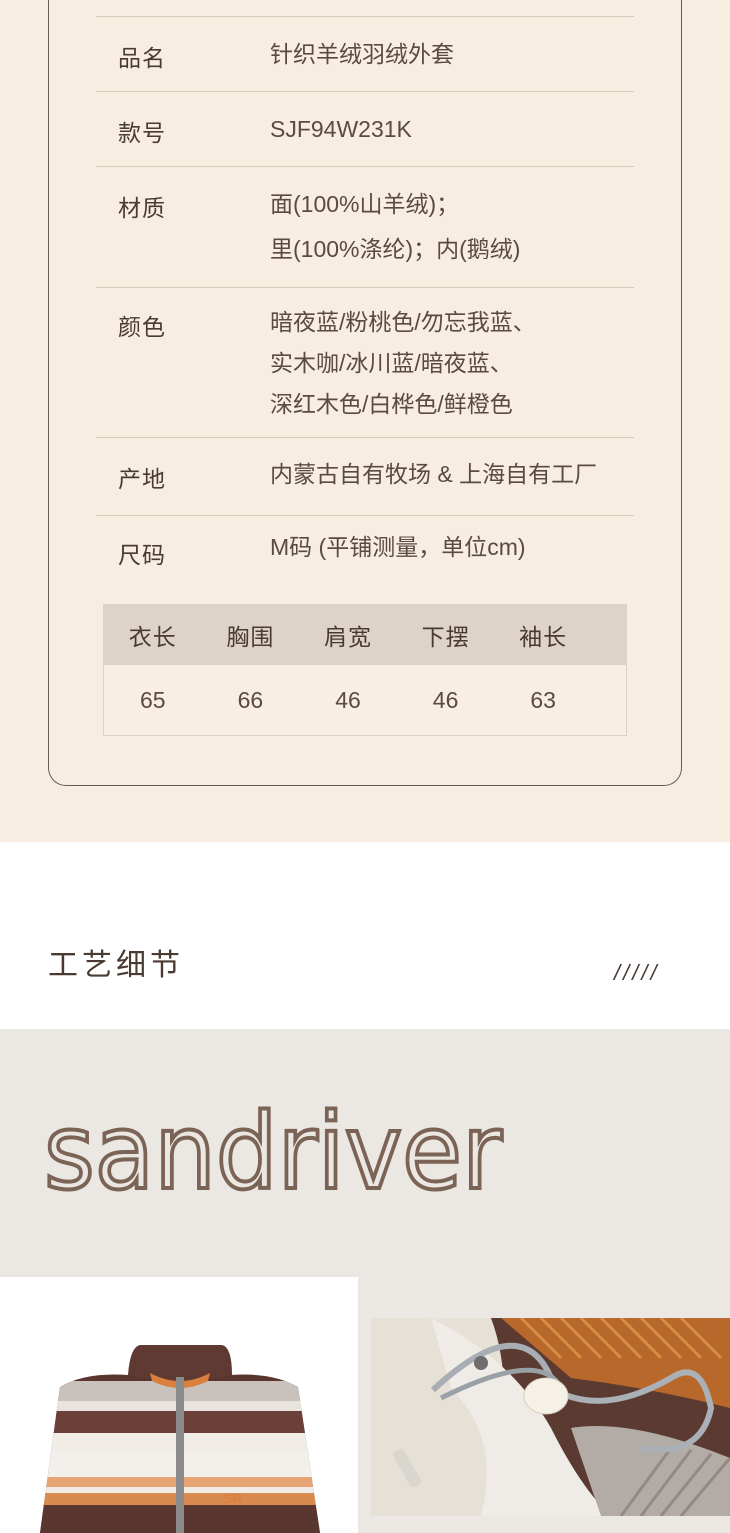  Describe the element at coordinates (365, 227) in the screenshot. I see `spec-row-material: 材质 面(100%山羊绒)； 里(100%涤纶)；内(鹅绒)` at that location.